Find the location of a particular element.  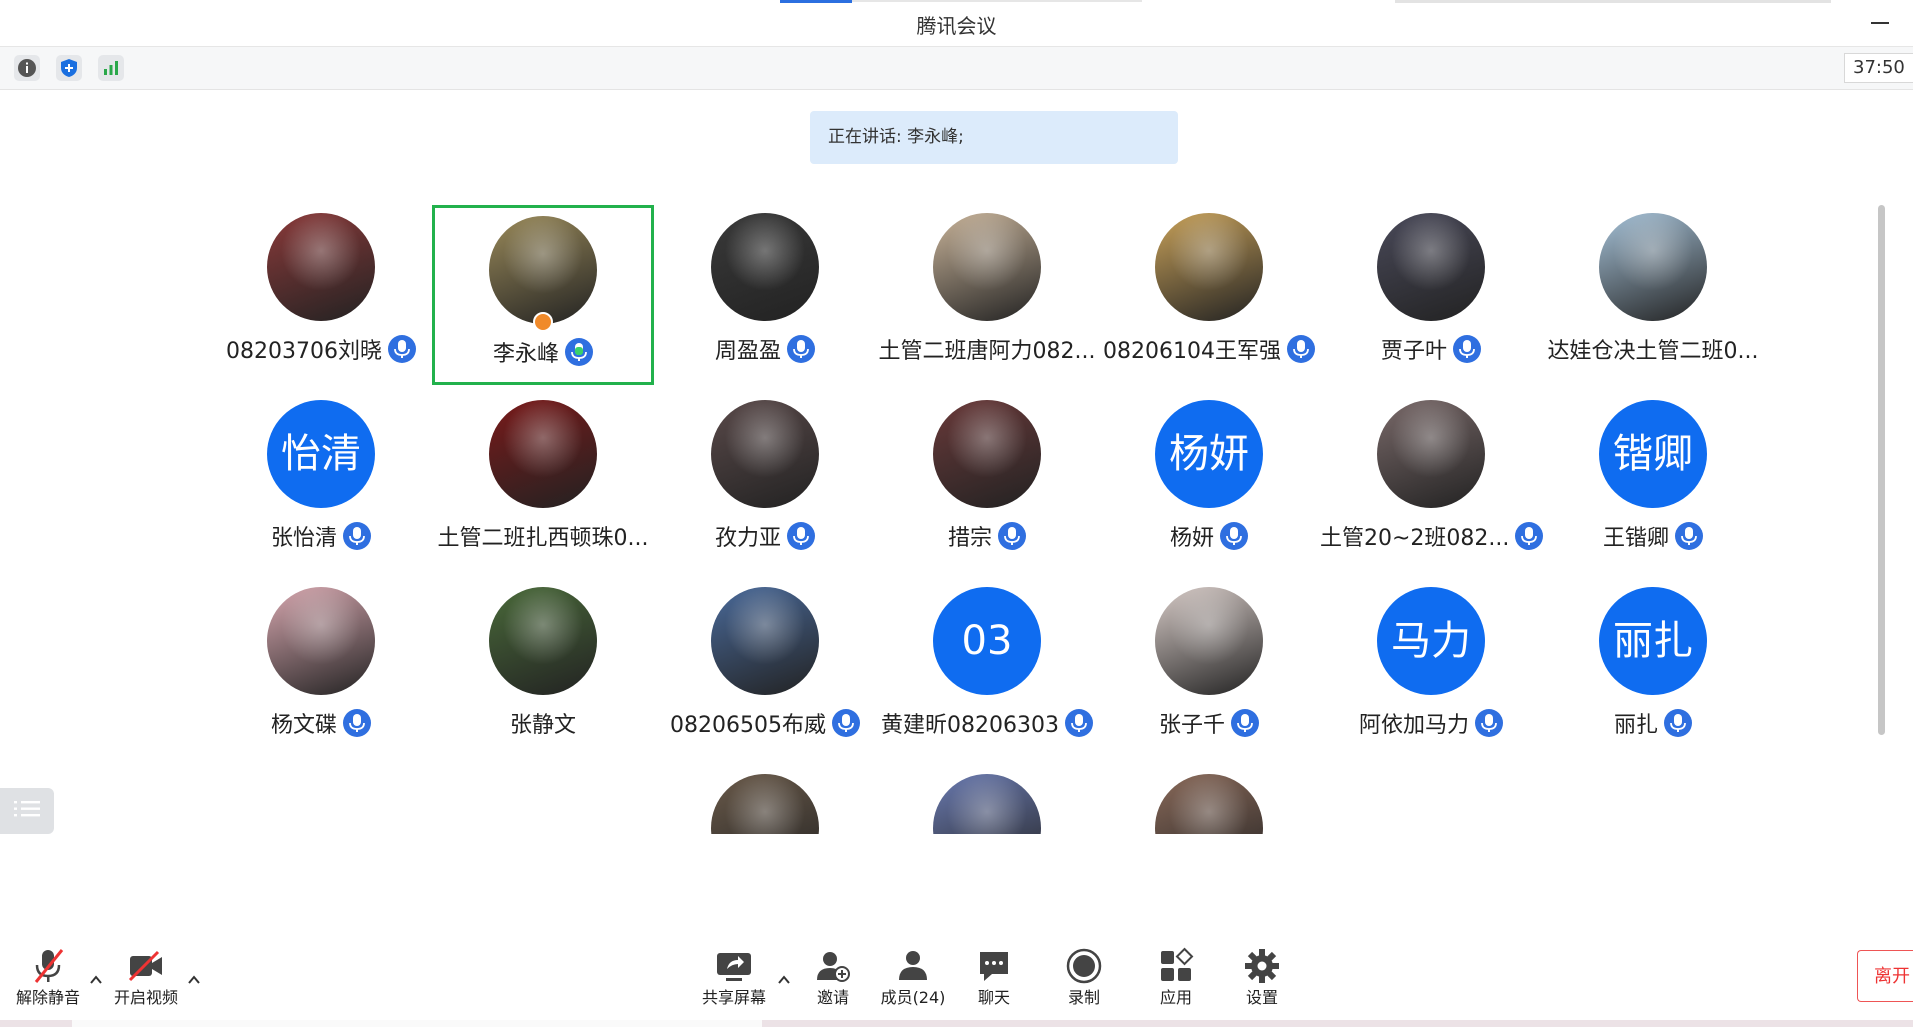

layout-list-button is located at coordinates (27, 811).